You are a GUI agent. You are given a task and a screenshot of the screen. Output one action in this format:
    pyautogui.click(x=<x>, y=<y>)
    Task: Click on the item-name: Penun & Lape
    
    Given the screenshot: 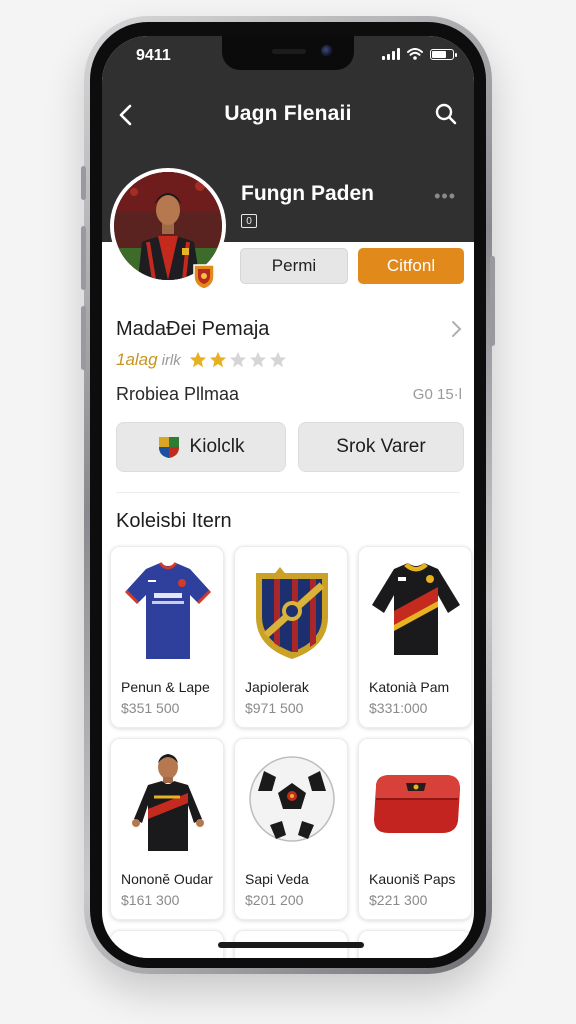 What is the action you would take?
    pyautogui.click(x=165, y=687)
    